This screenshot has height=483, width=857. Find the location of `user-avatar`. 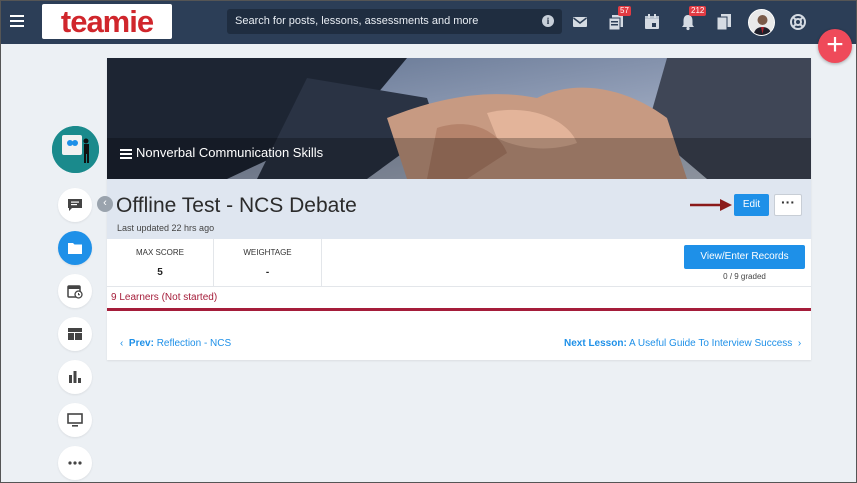

user-avatar is located at coordinates (761, 22).